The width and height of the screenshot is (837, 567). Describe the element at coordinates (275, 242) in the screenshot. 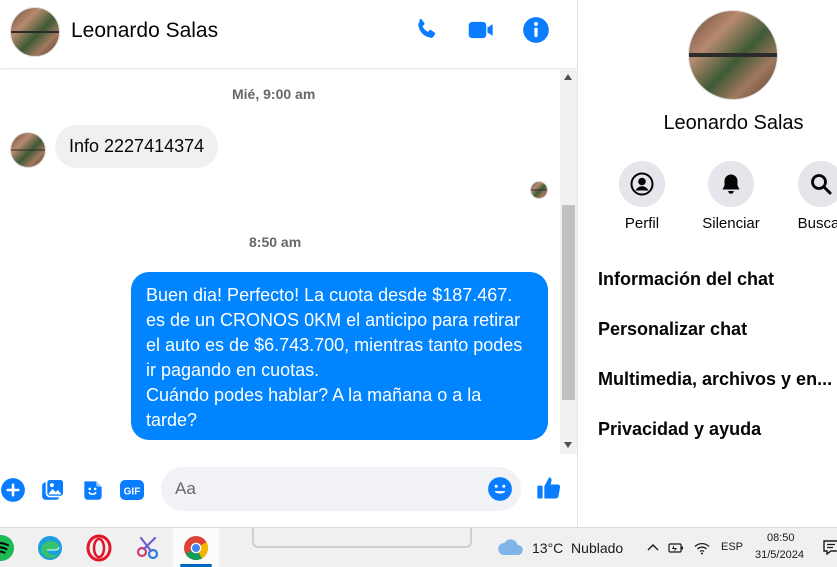

I see `message-timestamp: 8:50 am` at that location.